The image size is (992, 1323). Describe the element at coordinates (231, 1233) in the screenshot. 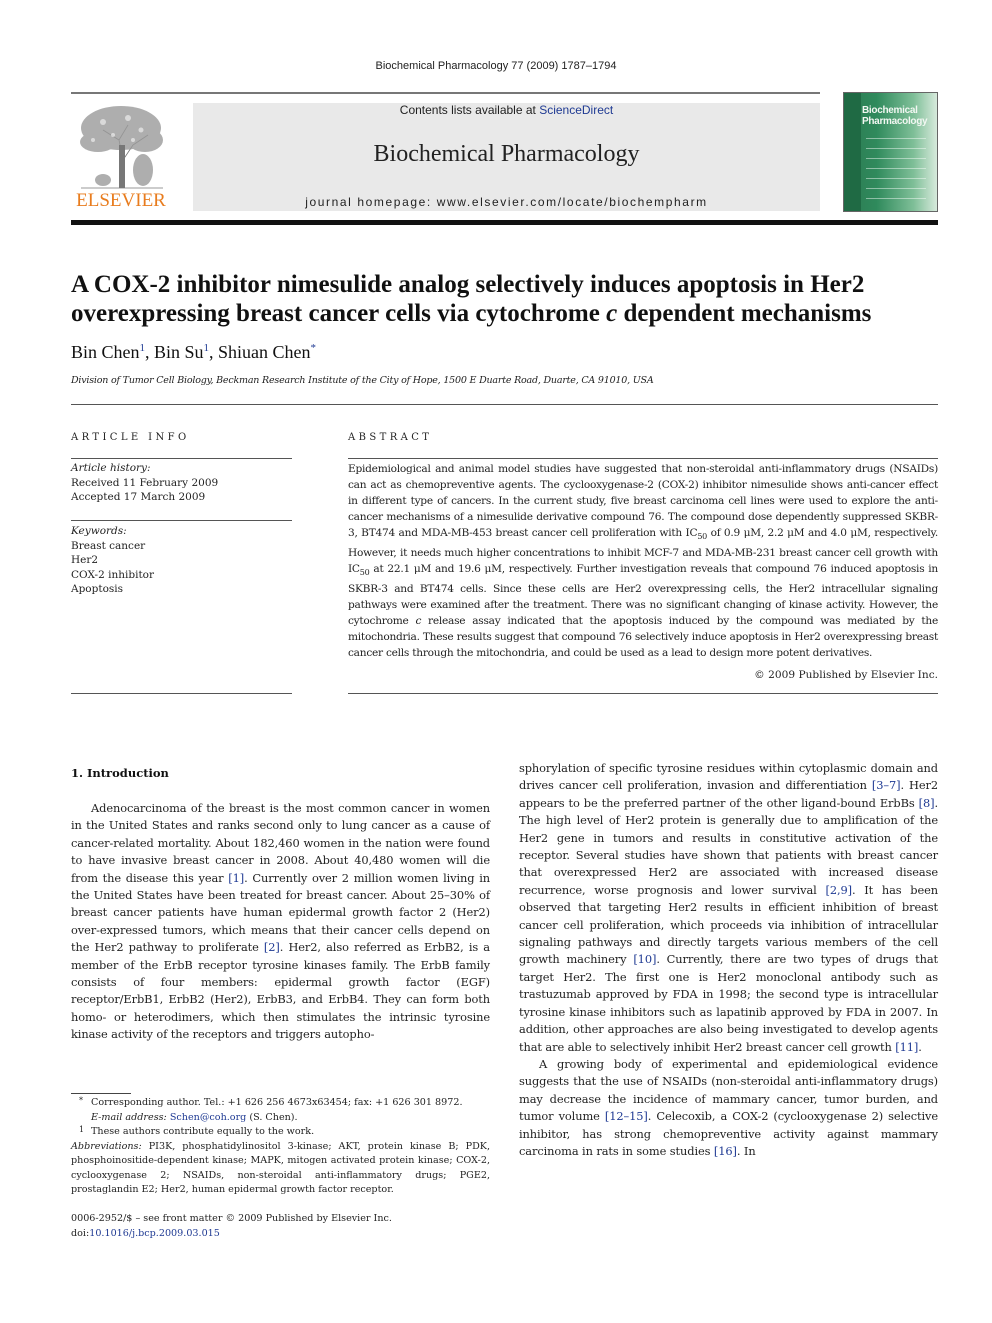

I see `doi-line: doi:10.1016/j.bcp.2009.03.015` at that location.